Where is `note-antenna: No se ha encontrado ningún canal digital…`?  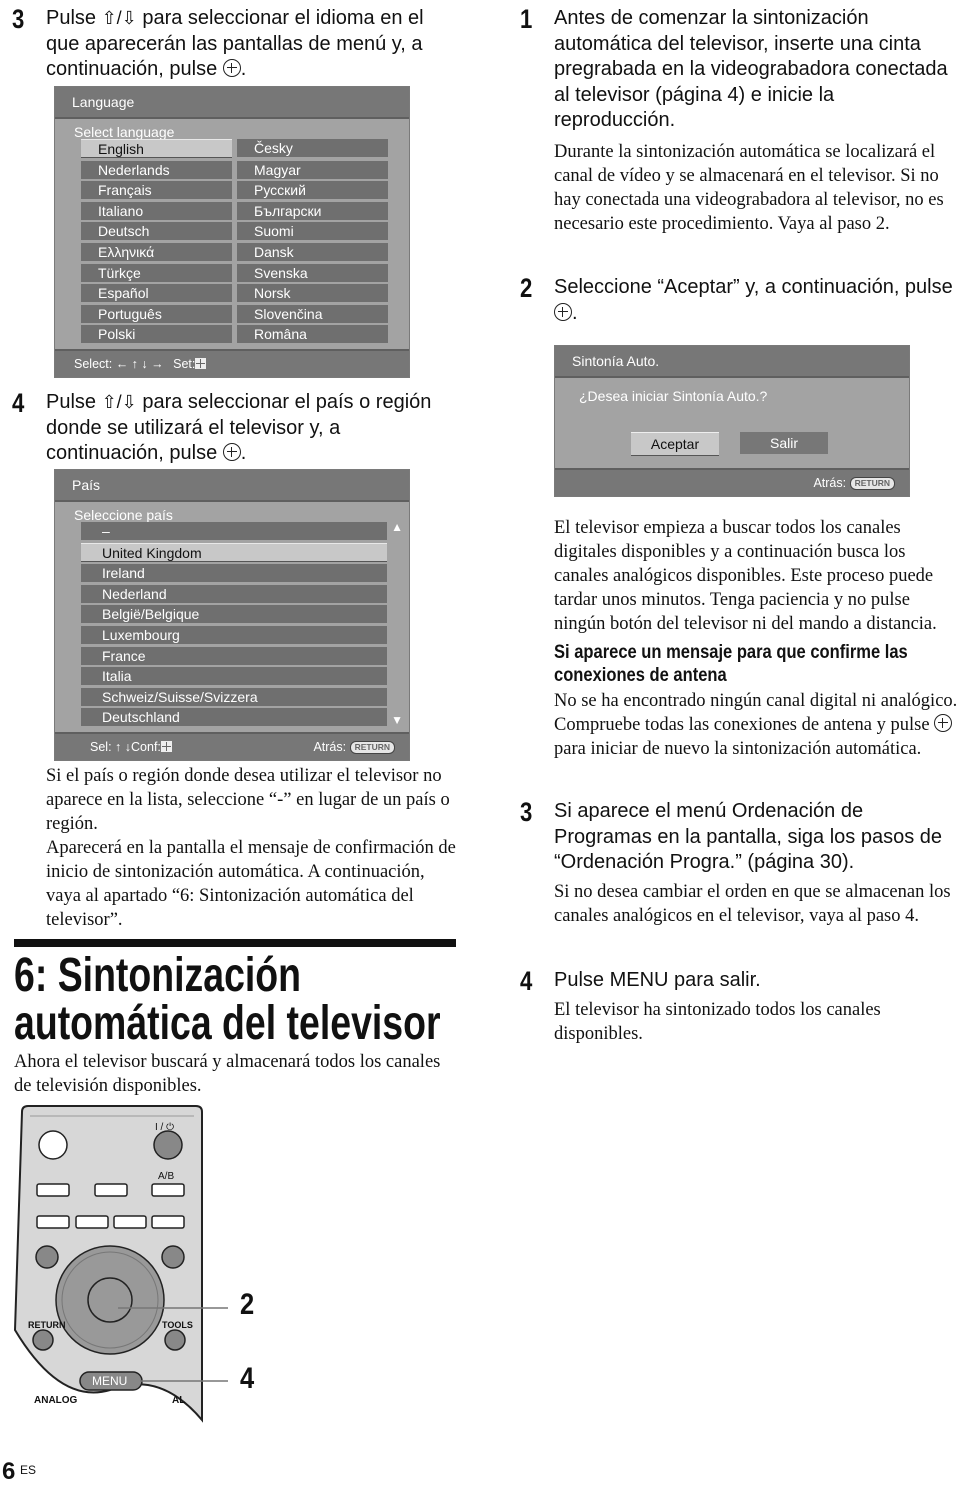
note-antenna: No se ha encontrado ningún canal digital… is located at coordinates (756, 725).